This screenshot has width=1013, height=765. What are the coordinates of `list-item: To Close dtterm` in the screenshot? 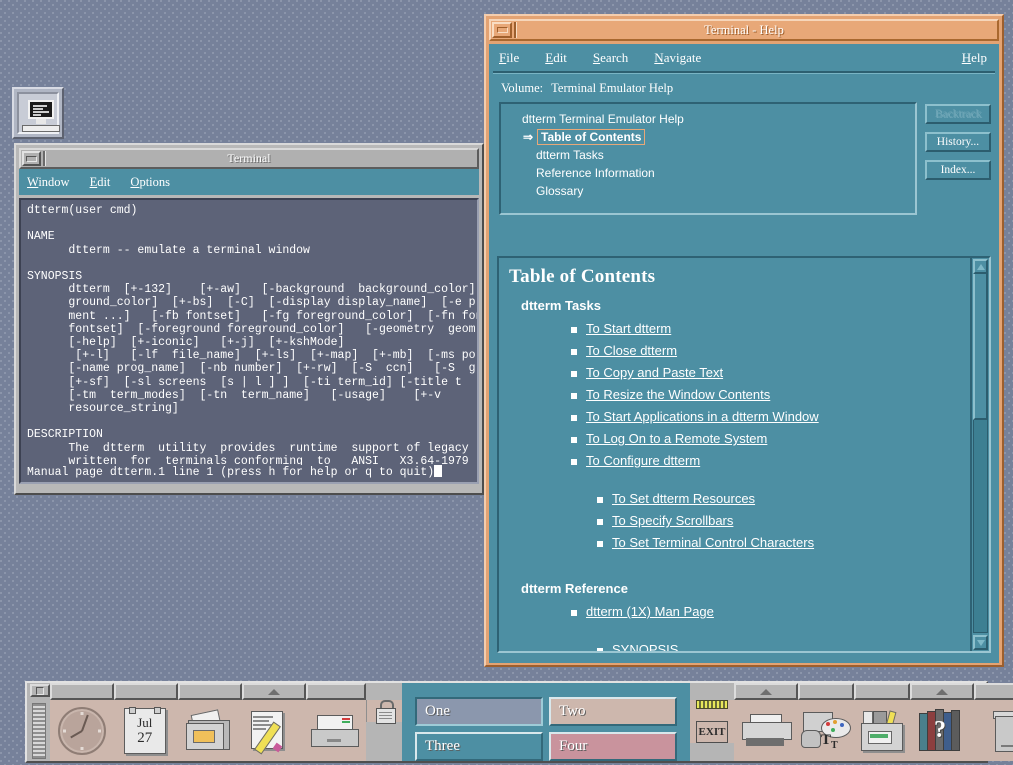 It's located at (767, 351).